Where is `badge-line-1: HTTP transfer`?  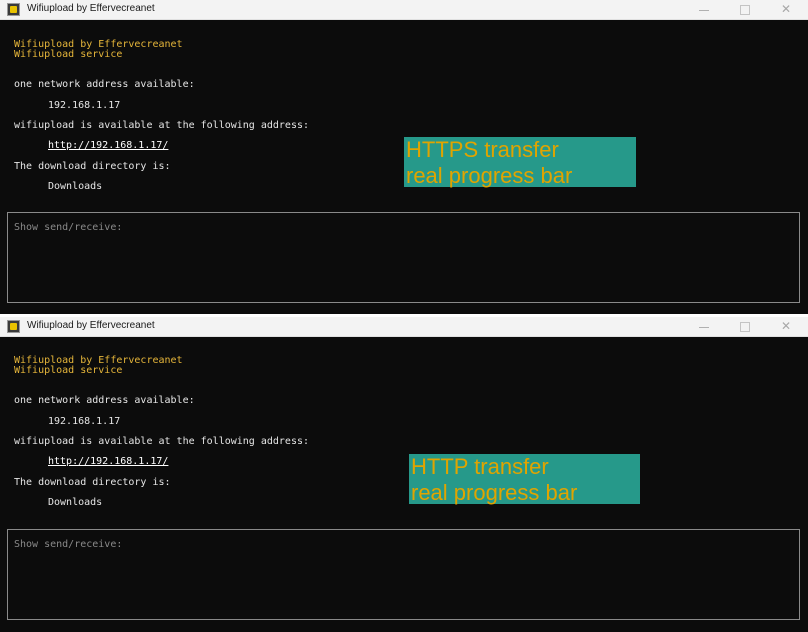 badge-line-1: HTTP transfer is located at coordinates (480, 466).